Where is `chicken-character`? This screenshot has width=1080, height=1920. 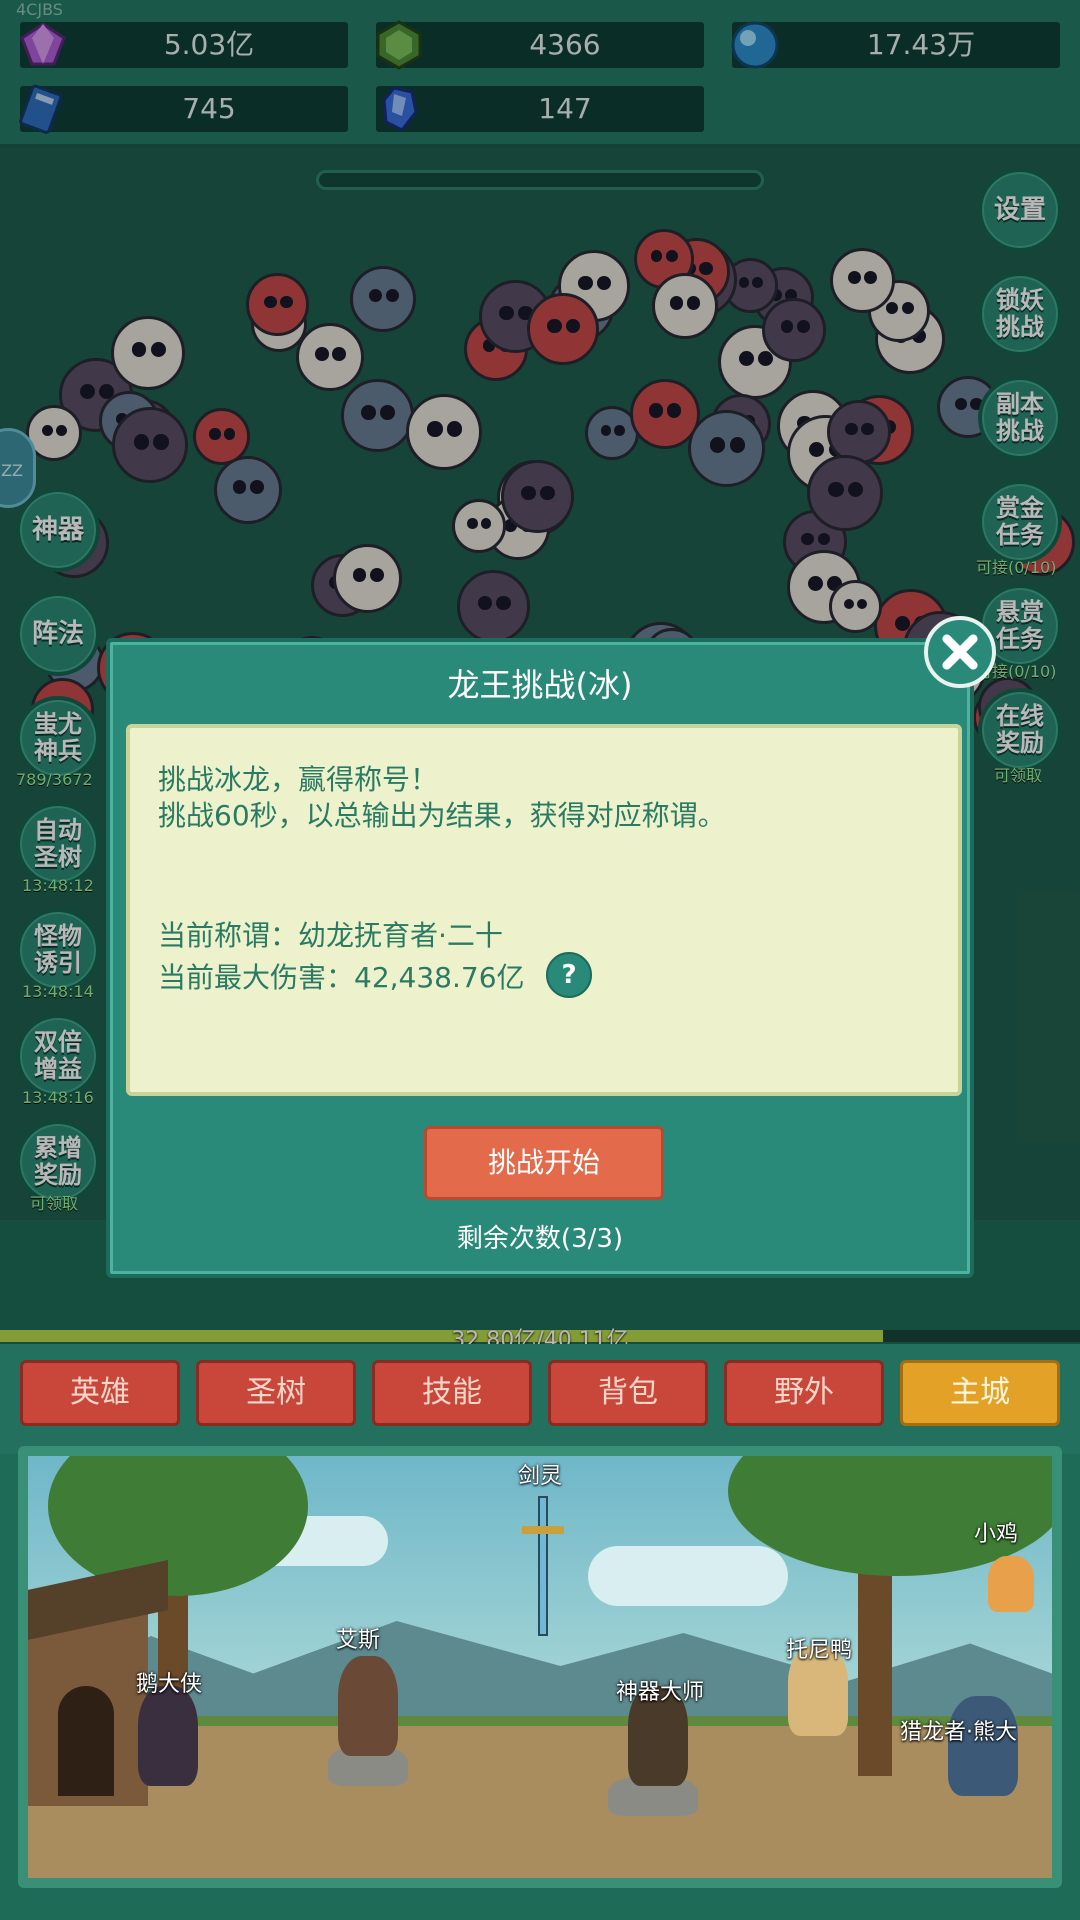 chicken-character is located at coordinates (1011, 1584).